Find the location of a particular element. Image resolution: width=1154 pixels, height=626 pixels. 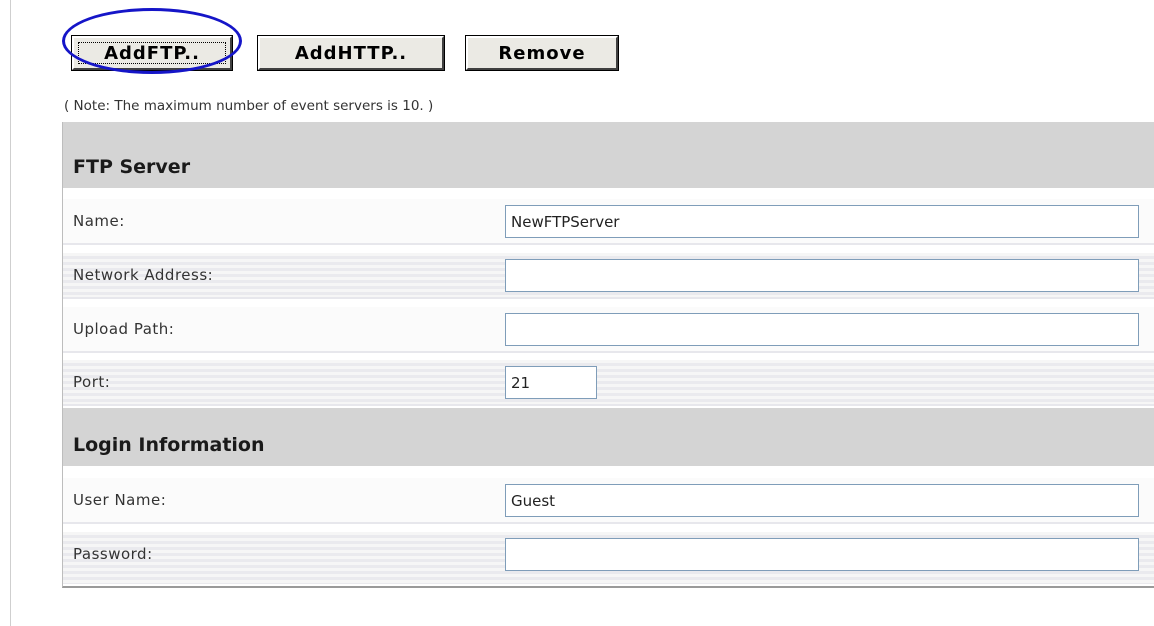

remove-button: Remove is located at coordinates (542, 53).